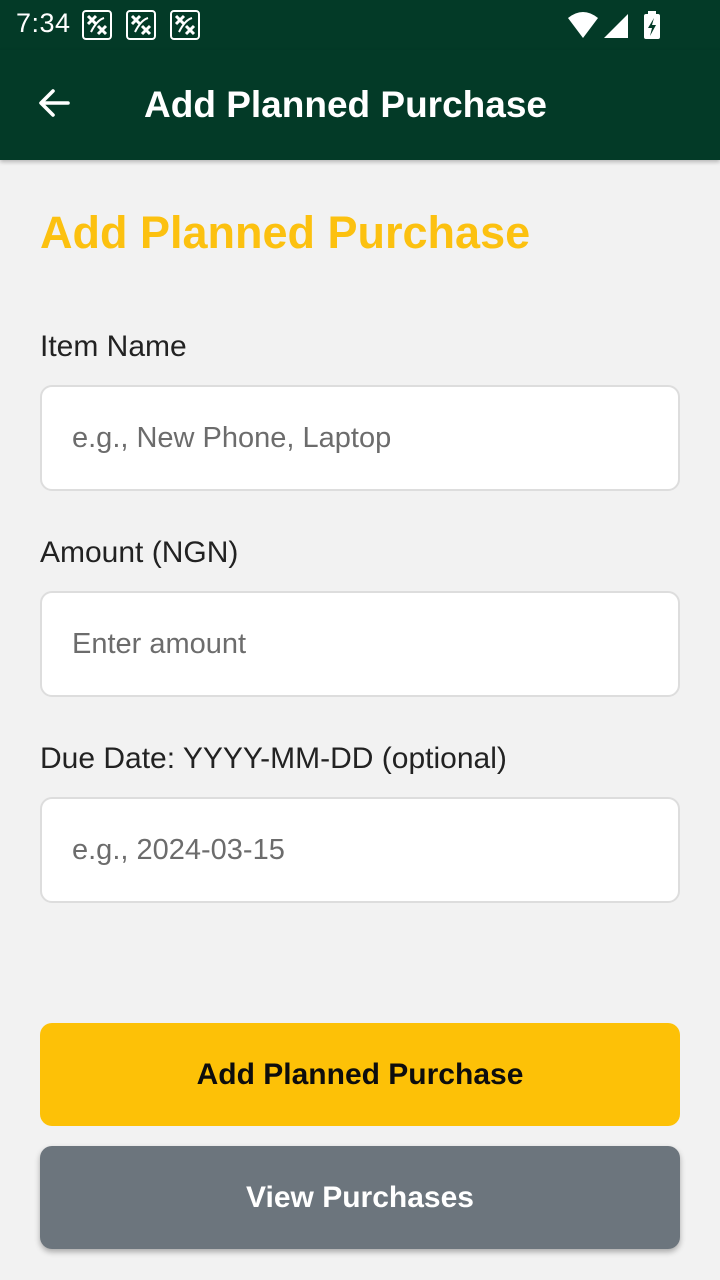  Describe the element at coordinates (285, 232) in the screenshot. I see `page-heading: Add Planned Purchase` at that location.